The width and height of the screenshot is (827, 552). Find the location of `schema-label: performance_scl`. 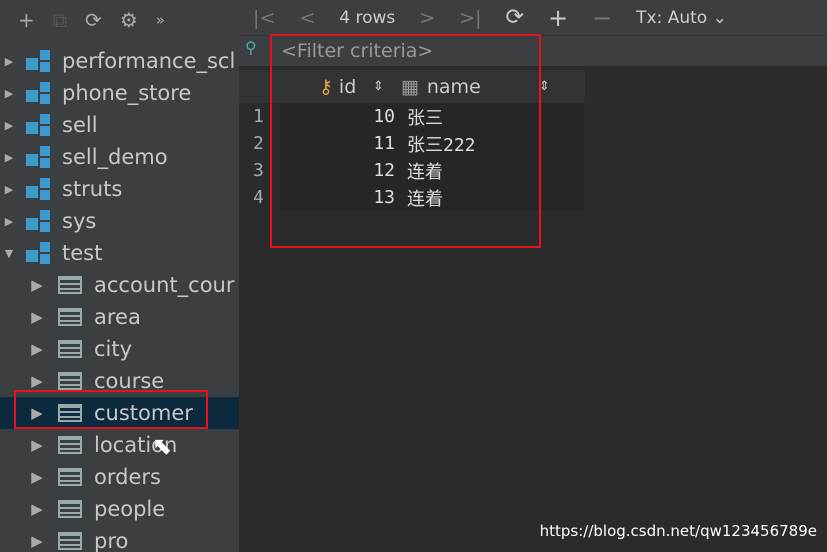

schema-label: performance_scl is located at coordinates (149, 61).